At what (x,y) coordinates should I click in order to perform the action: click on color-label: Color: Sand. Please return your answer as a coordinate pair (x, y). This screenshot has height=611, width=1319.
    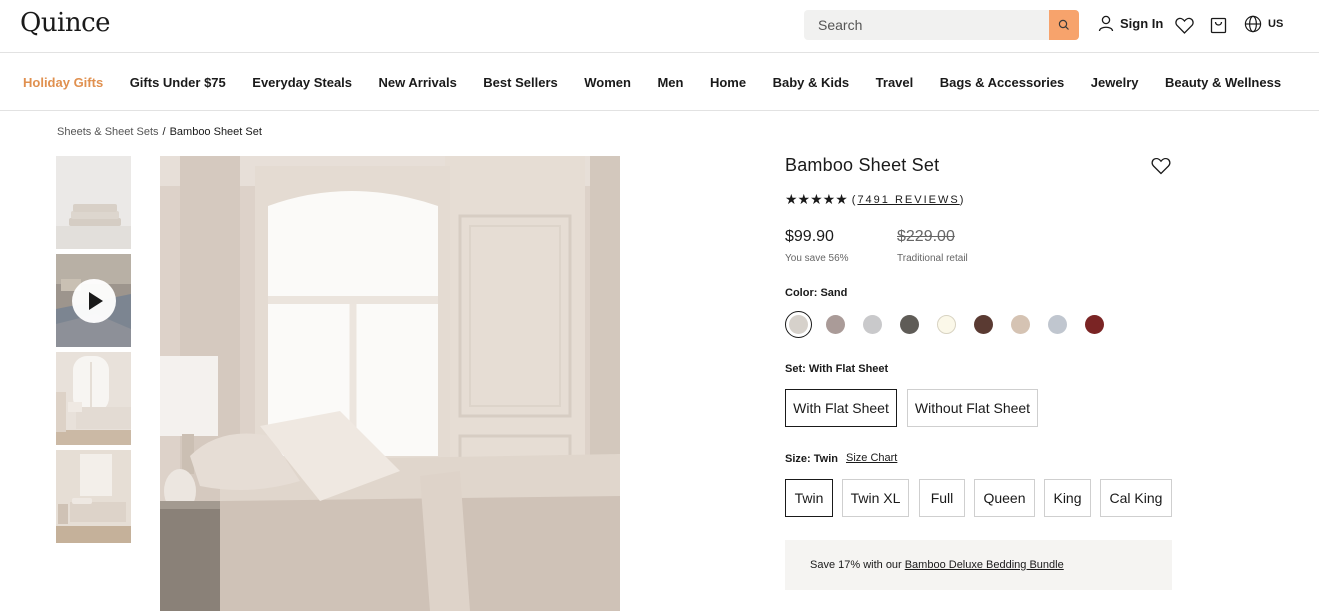
    Looking at the image, I should click on (816, 293).